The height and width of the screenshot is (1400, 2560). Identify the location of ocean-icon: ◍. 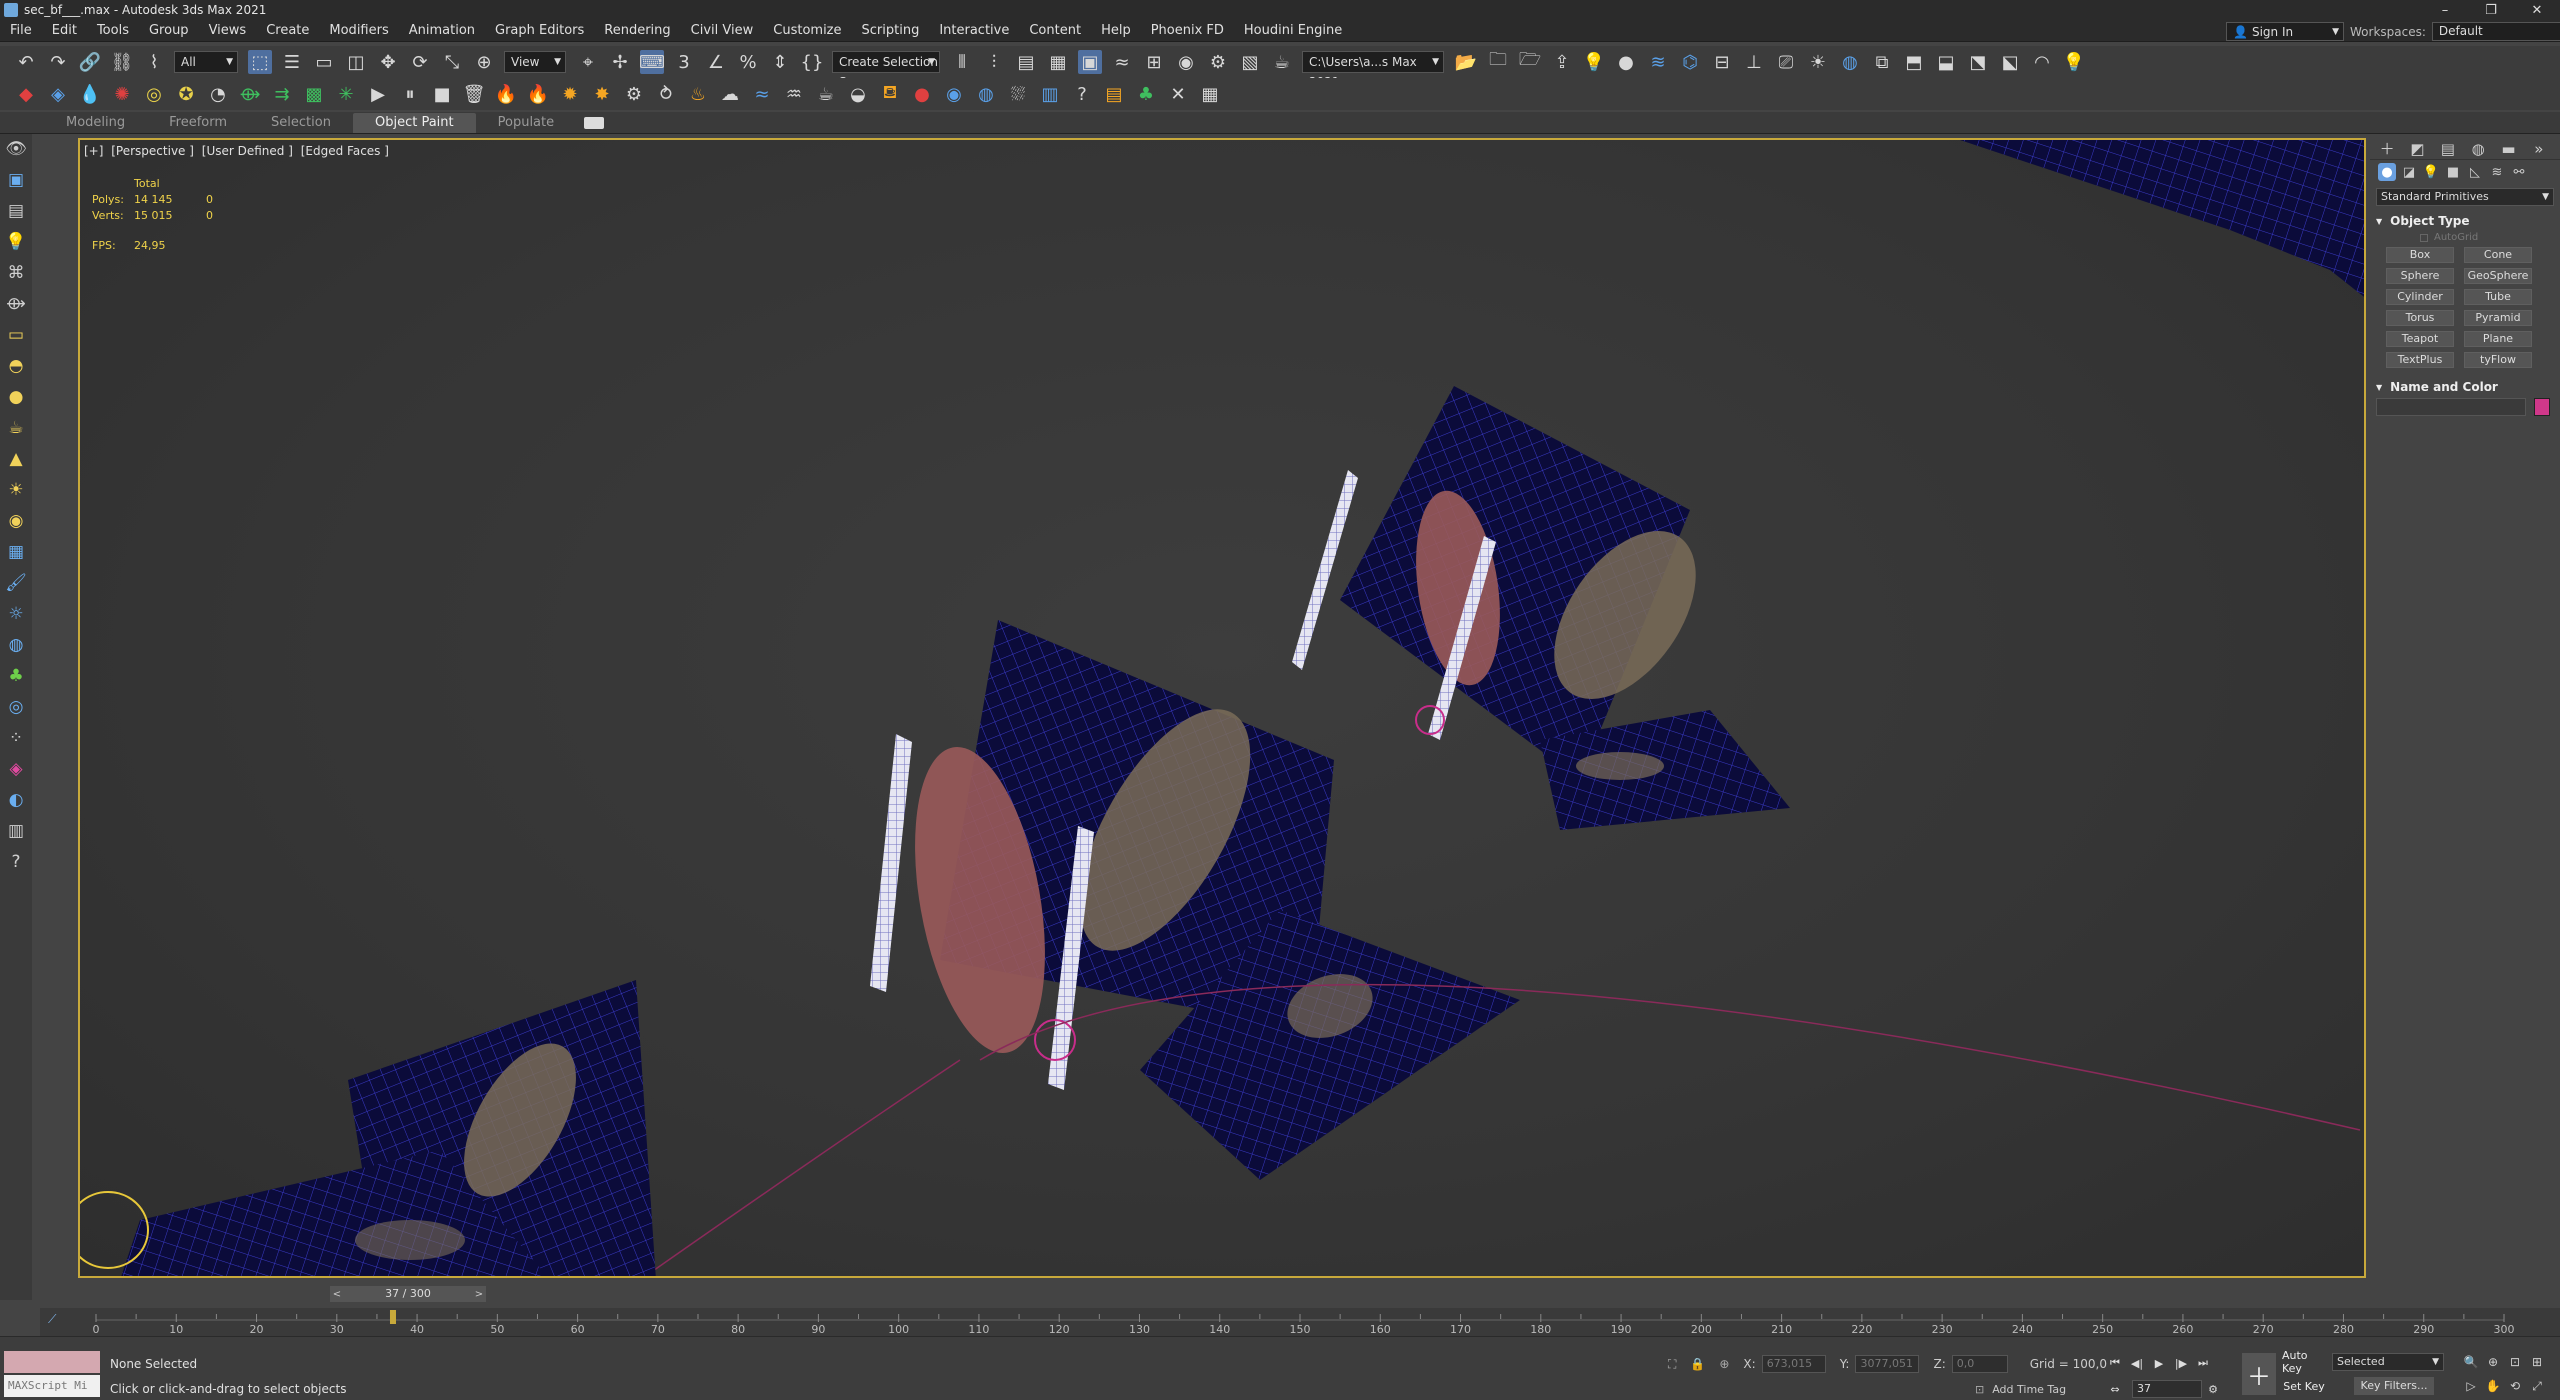
(986, 94).